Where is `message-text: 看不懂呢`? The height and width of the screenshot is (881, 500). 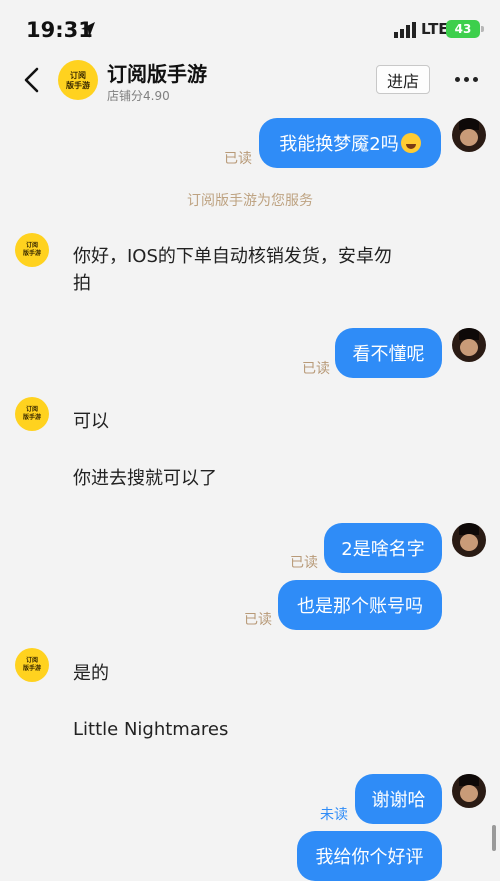 message-text: 看不懂呢 is located at coordinates (388, 354).